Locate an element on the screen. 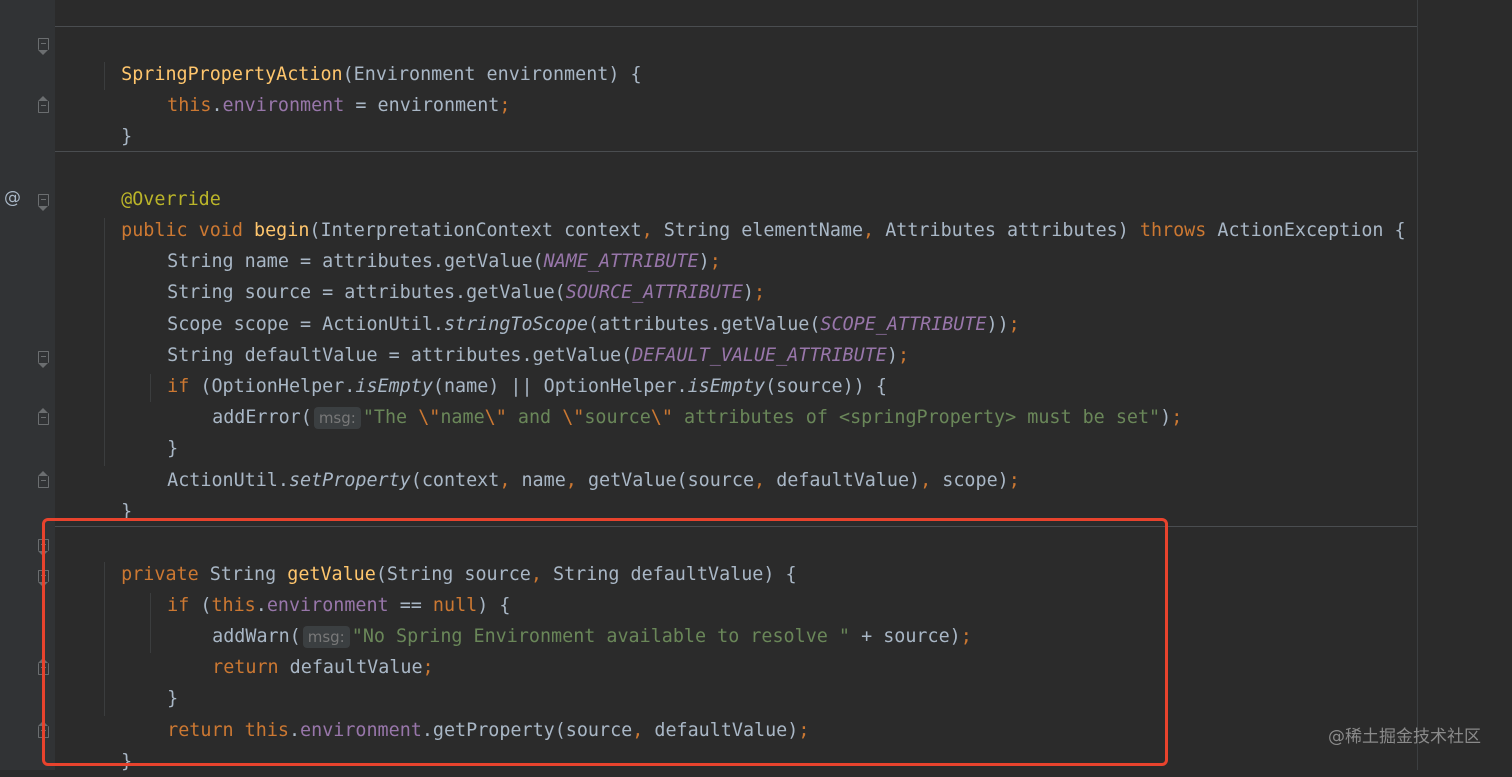  right-margin-guide is located at coordinates (1417, 385).